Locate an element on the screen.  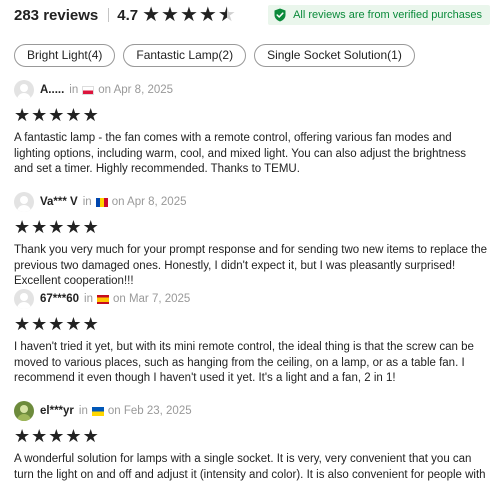
spain-flag-icon is located at coordinates (102, 299).